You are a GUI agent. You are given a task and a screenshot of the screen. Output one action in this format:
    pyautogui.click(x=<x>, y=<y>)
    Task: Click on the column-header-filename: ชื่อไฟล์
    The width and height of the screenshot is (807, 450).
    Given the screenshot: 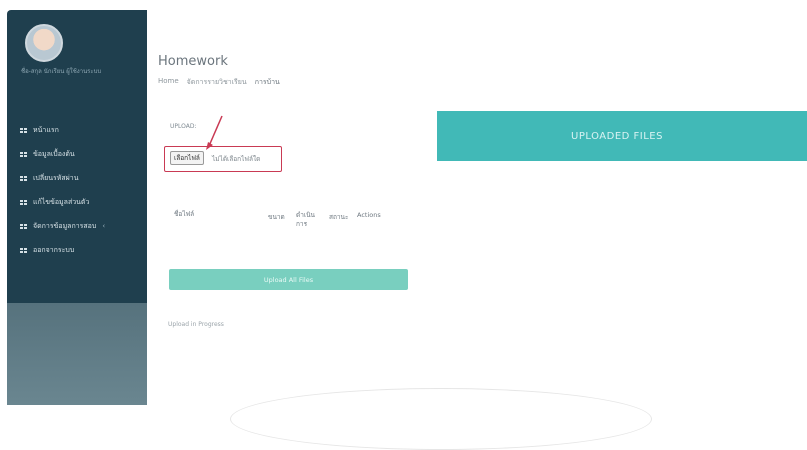 What is the action you would take?
    pyautogui.click(x=184, y=214)
    